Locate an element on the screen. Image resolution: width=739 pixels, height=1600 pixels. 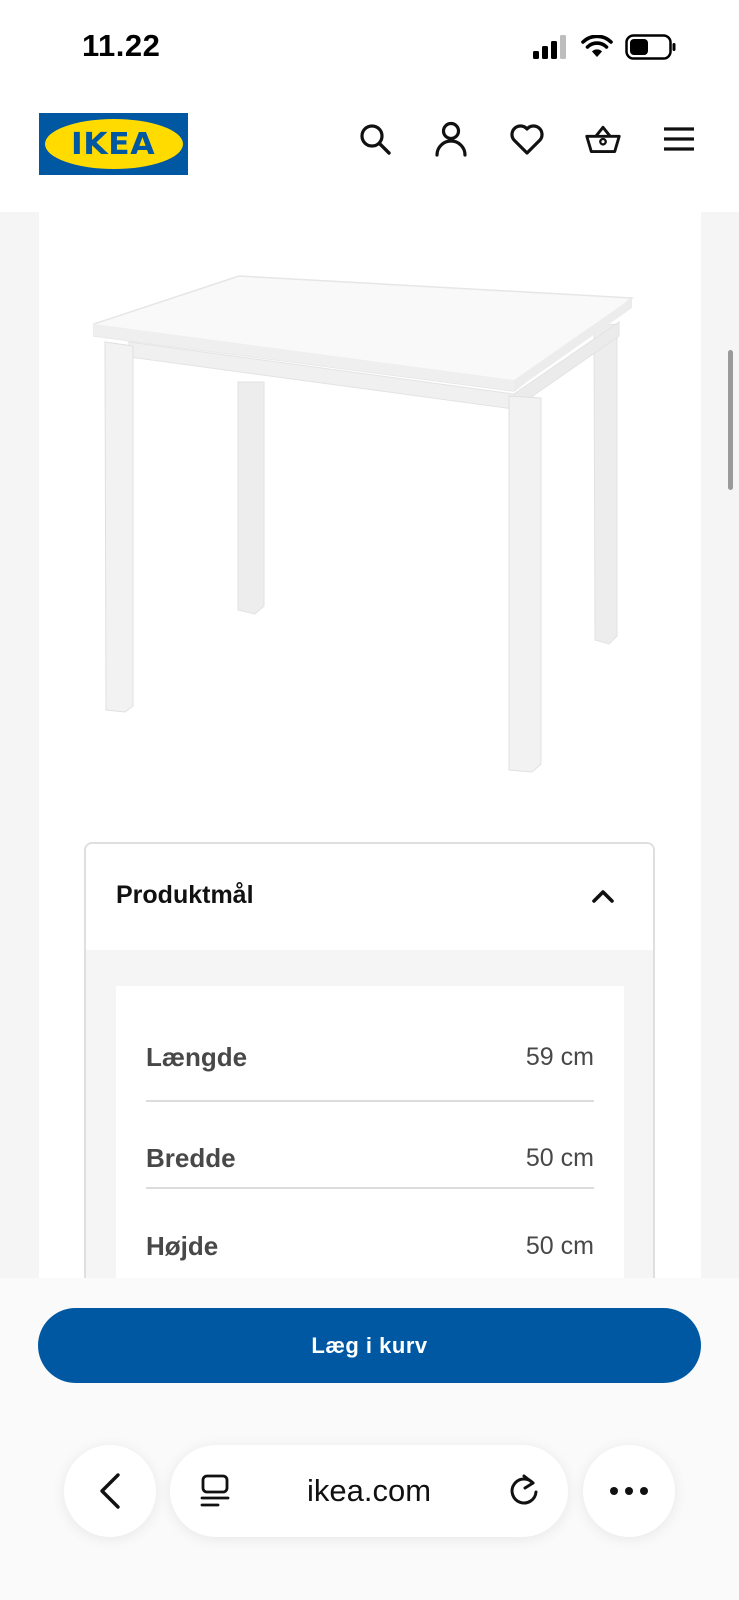
browser-toolbar: ikea.com is located at coordinates (369, 1491).